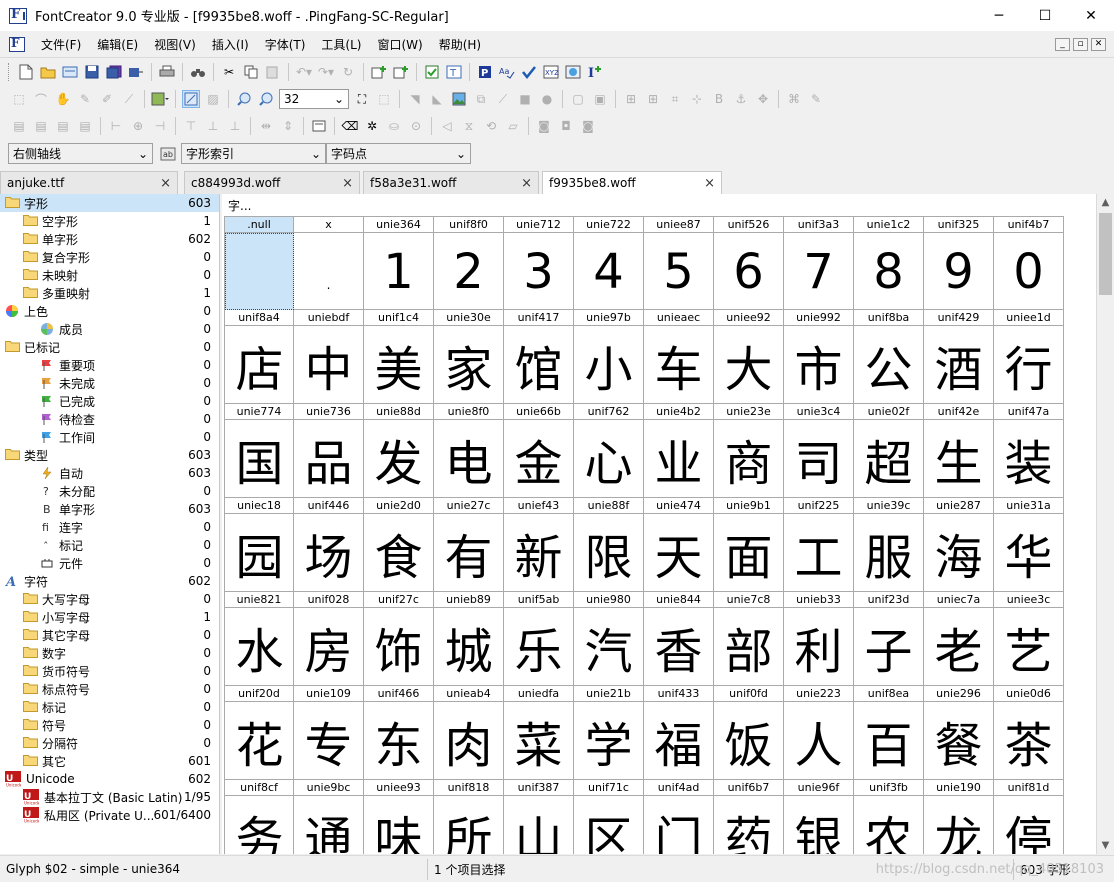  What do you see at coordinates (109, 779) in the screenshot?
I see `tree-item: U Unicode Unicode 602` at bounding box center [109, 779].